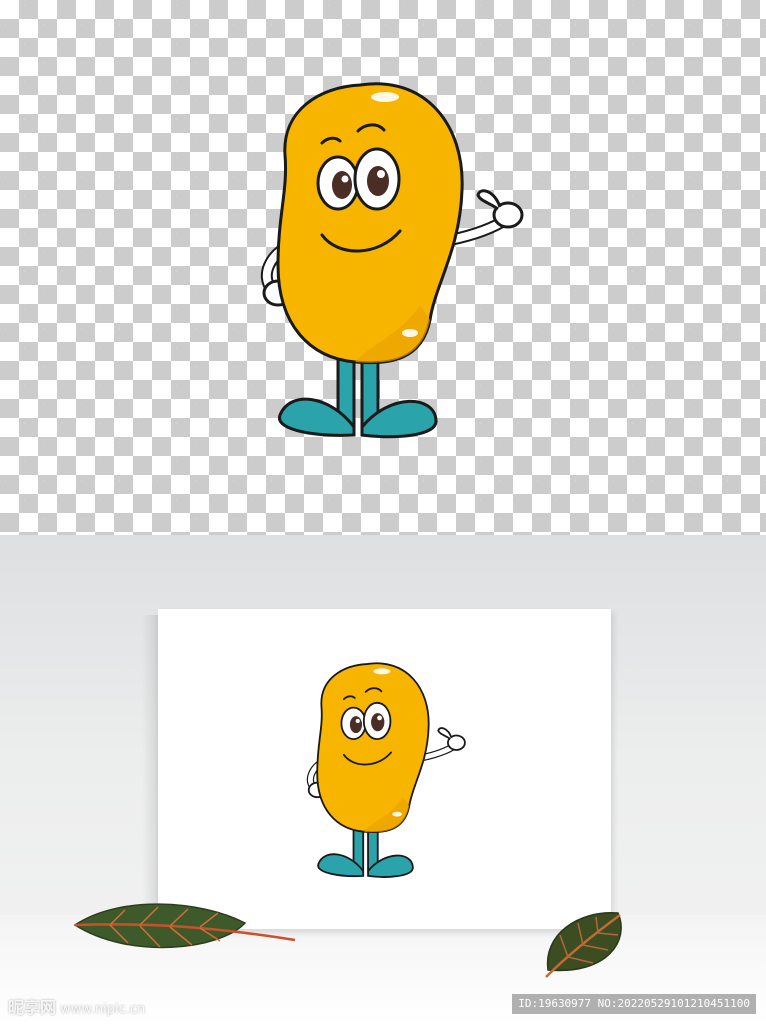  I want to click on site-watermark: 昵享网 www.nipic.cn, so click(77, 1005).